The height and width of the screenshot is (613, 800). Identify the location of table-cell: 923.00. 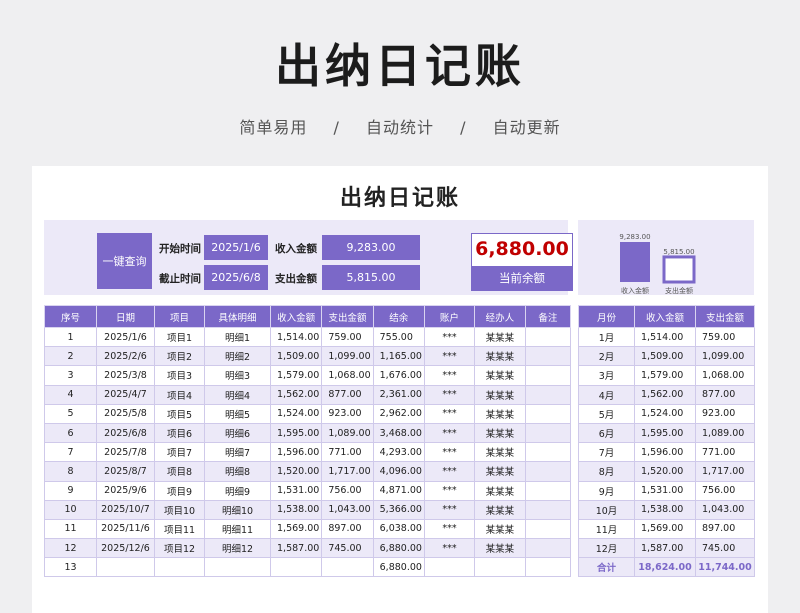
(347, 413).